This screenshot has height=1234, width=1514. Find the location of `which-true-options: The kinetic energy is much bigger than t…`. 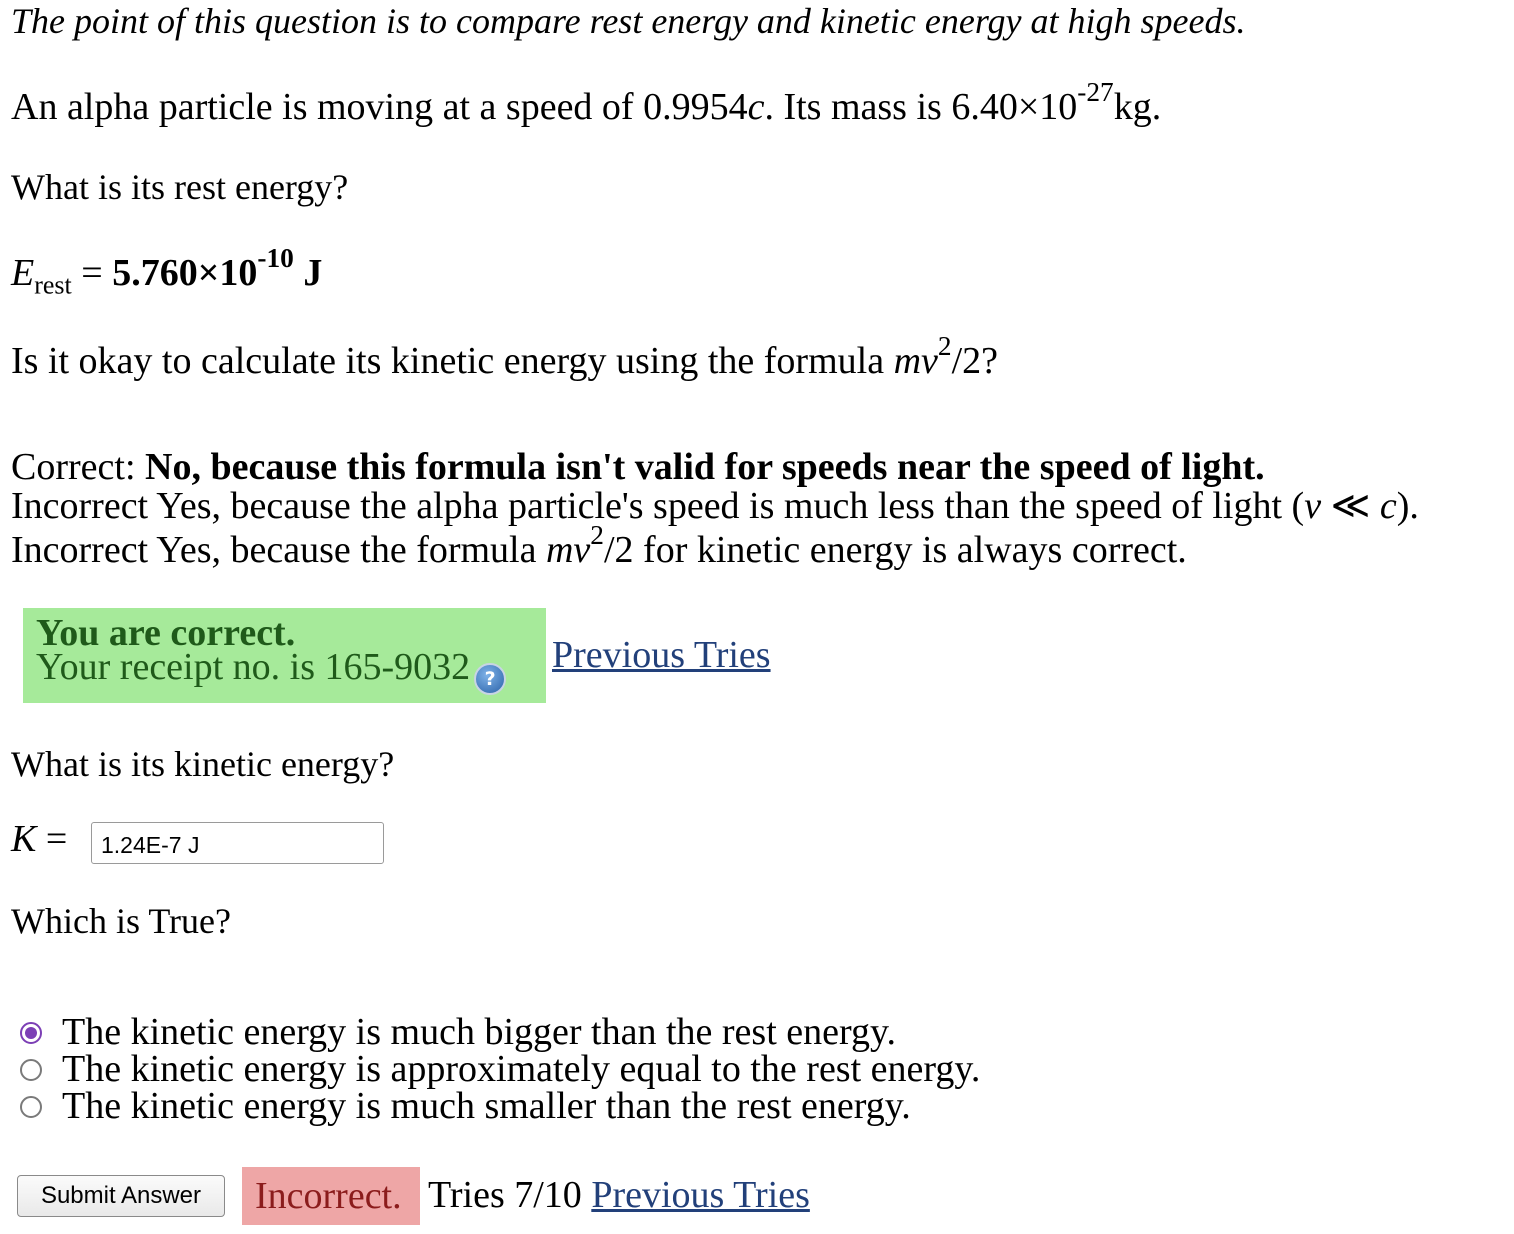

which-true-options: The kinetic energy is much bigger than t… is located at coordinates (500, 1069).